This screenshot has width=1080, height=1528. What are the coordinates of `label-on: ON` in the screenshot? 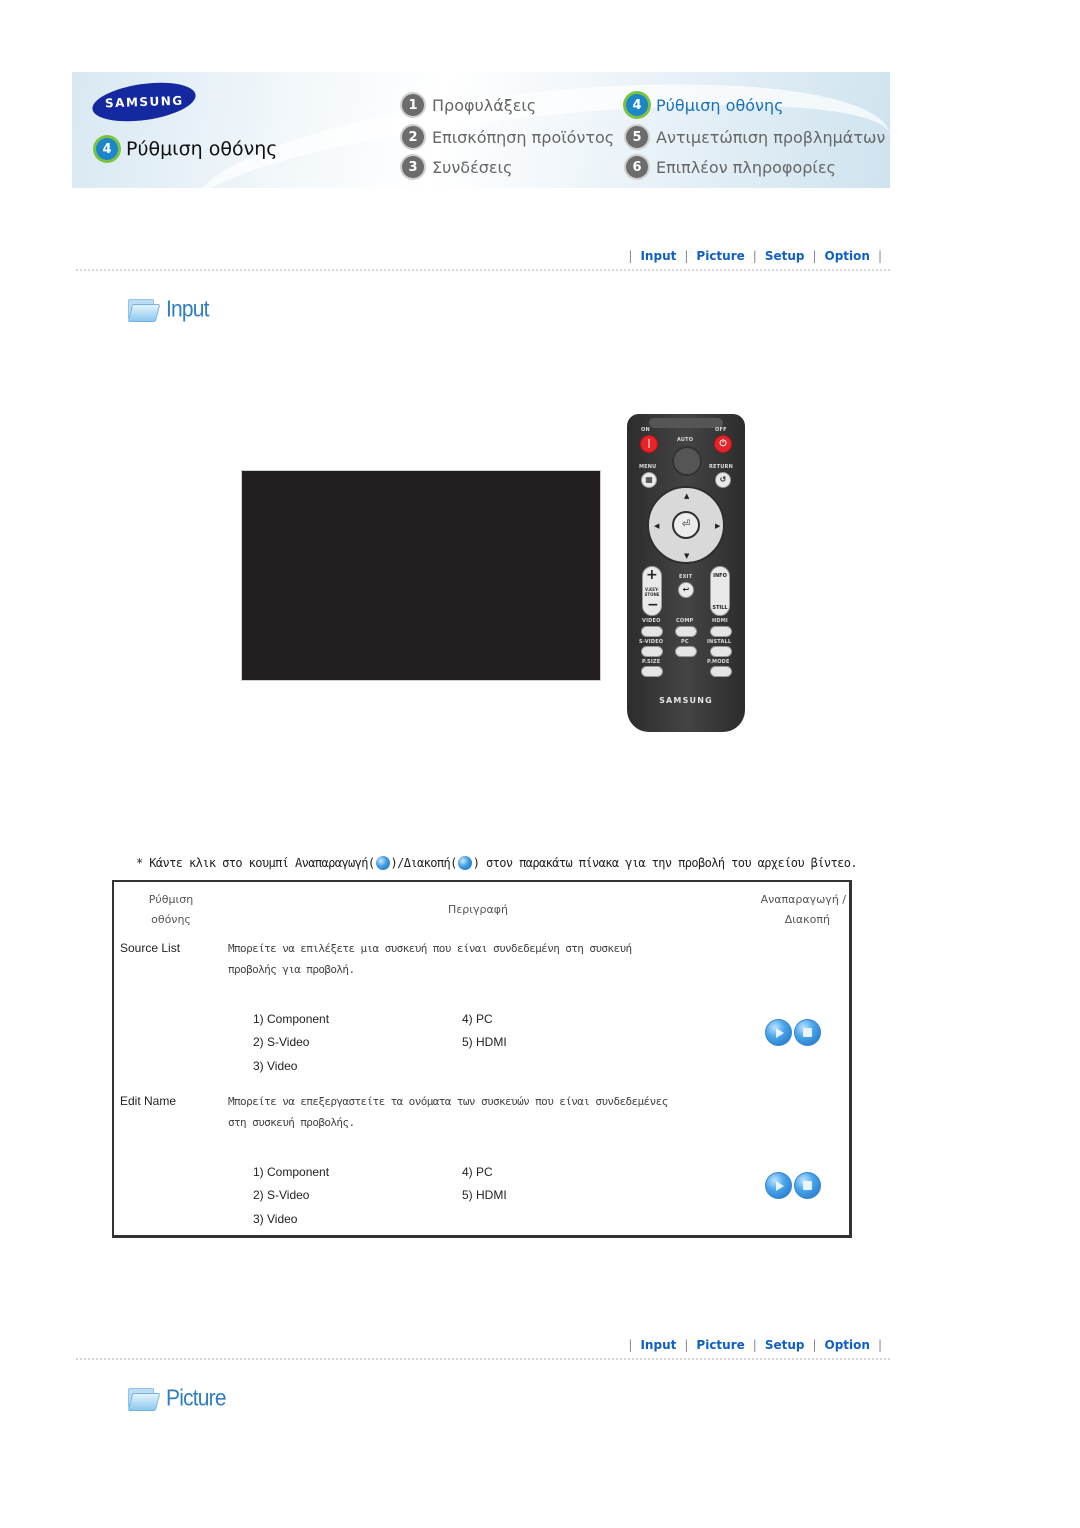 It's located at (645, 430).